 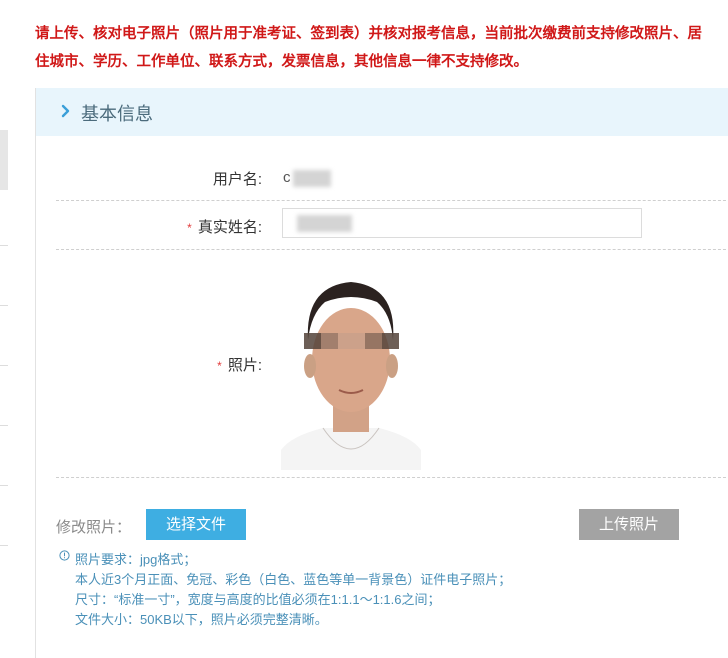 I want to click on requirement-line: 尺寸：“标准一寸”，宽度与高度的比值必须在1:1.1～1:1.6之间；, so click(x=258, y=599).